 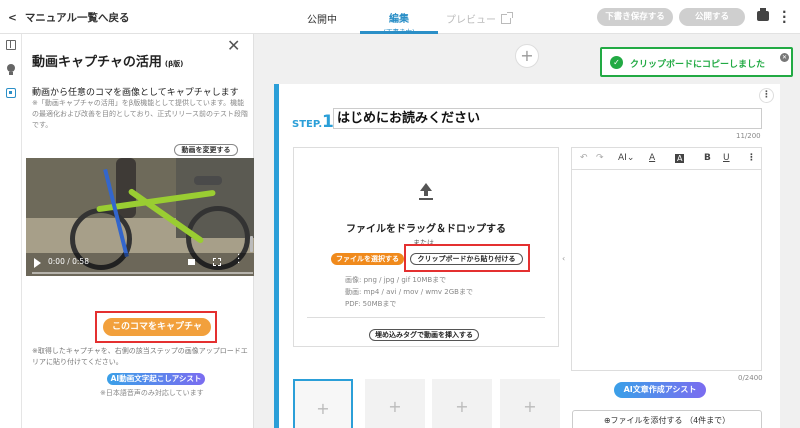 I want to click on drop-title: ファイルをドラッグ＆ドロップする, so click(x=426, y=229).